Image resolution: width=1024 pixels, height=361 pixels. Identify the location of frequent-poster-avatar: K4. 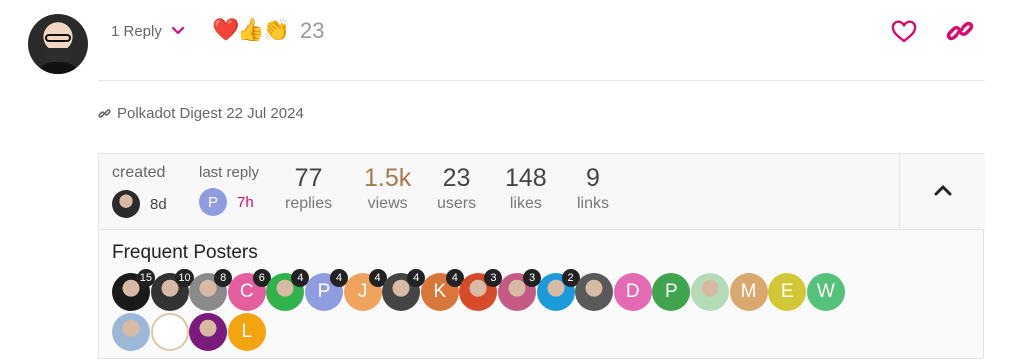
(442, 290).